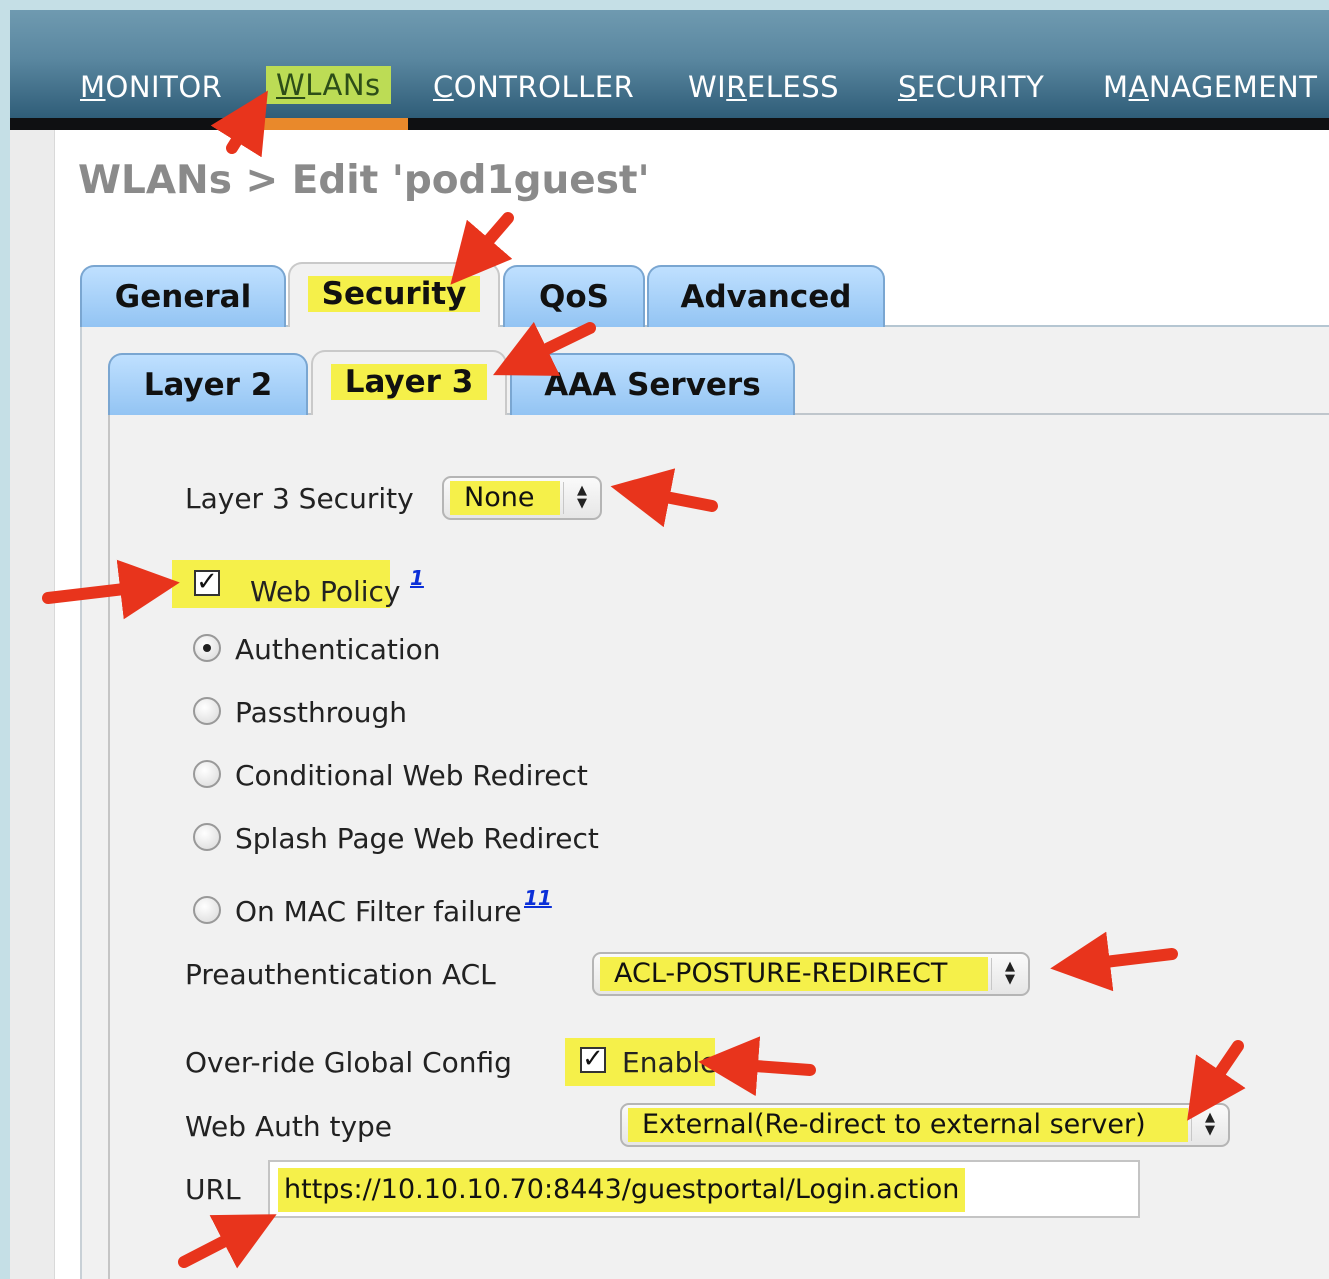 The height and width of the screenshot is (1279, 1329). Describe the element at coordinates (239, 124) in the screenshot. I see `arrow-wlans` at that location.